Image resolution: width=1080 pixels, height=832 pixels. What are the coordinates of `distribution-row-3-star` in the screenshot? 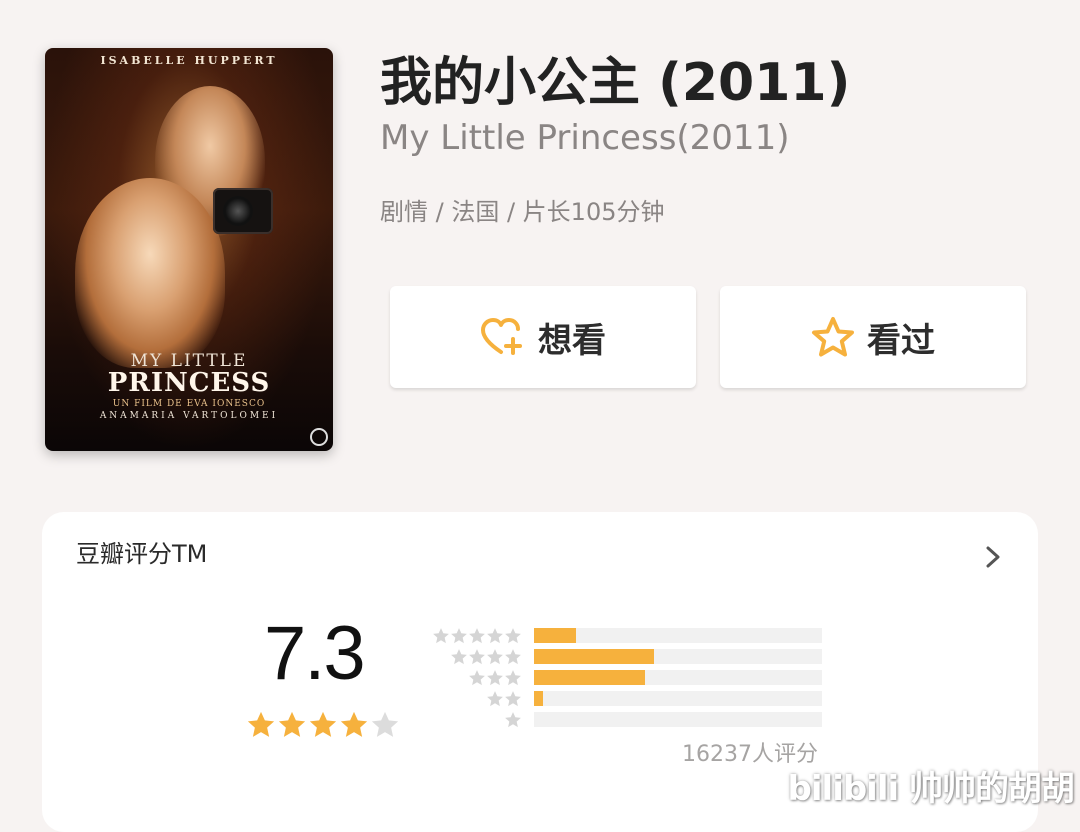 It's located at (627, 678).